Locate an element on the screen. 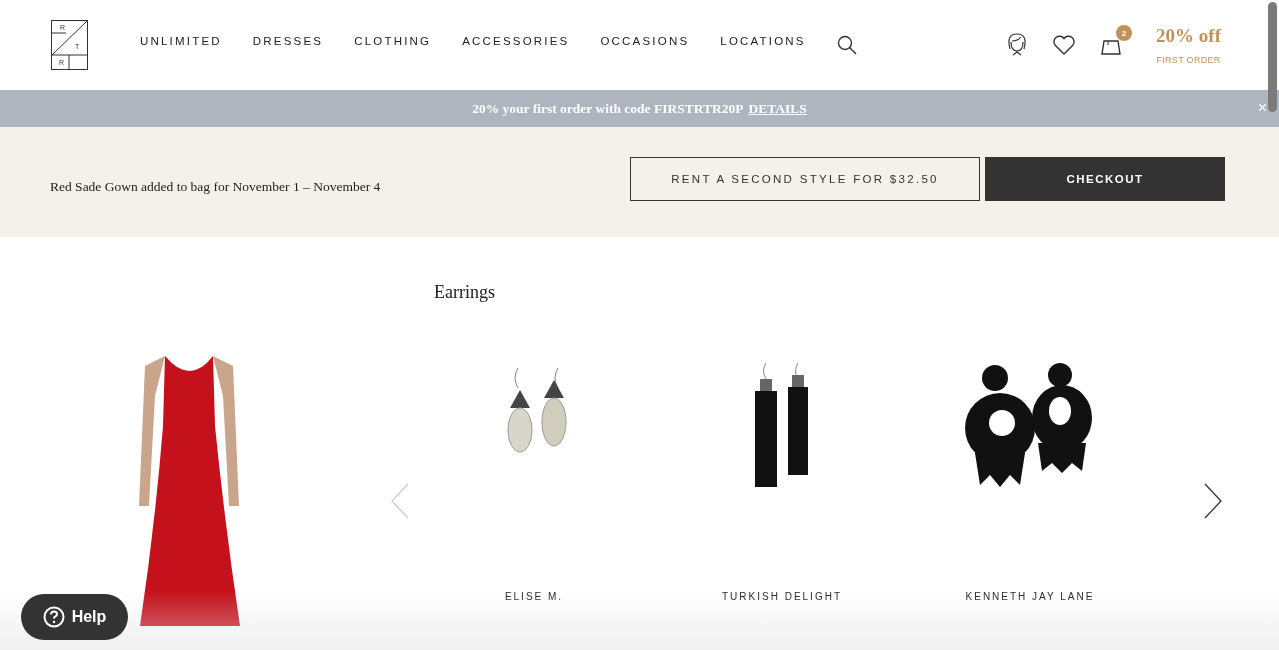 The image size is (1279, 650). nav-link: UNLIMITED is located at coordinates (181, 45).